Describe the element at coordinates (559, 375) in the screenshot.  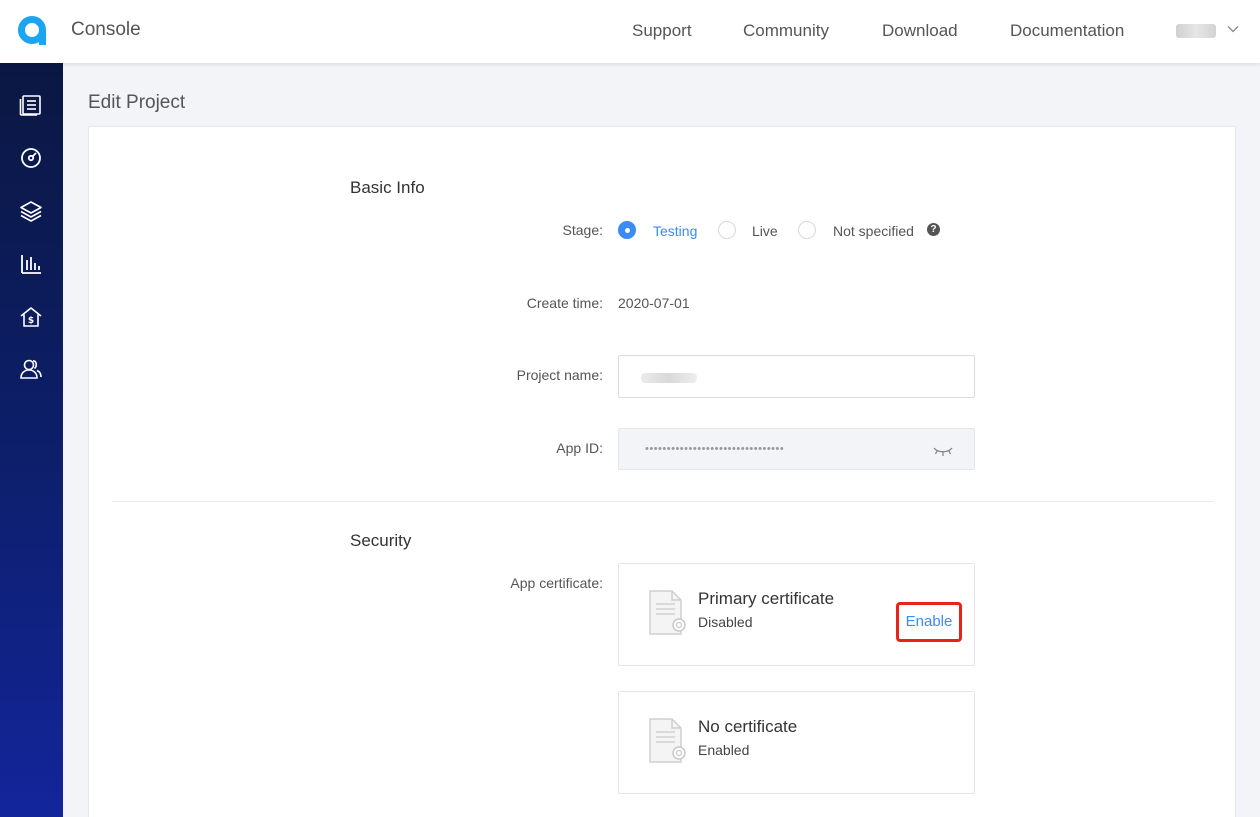
I see `project-name-label: Project name:` at that location.